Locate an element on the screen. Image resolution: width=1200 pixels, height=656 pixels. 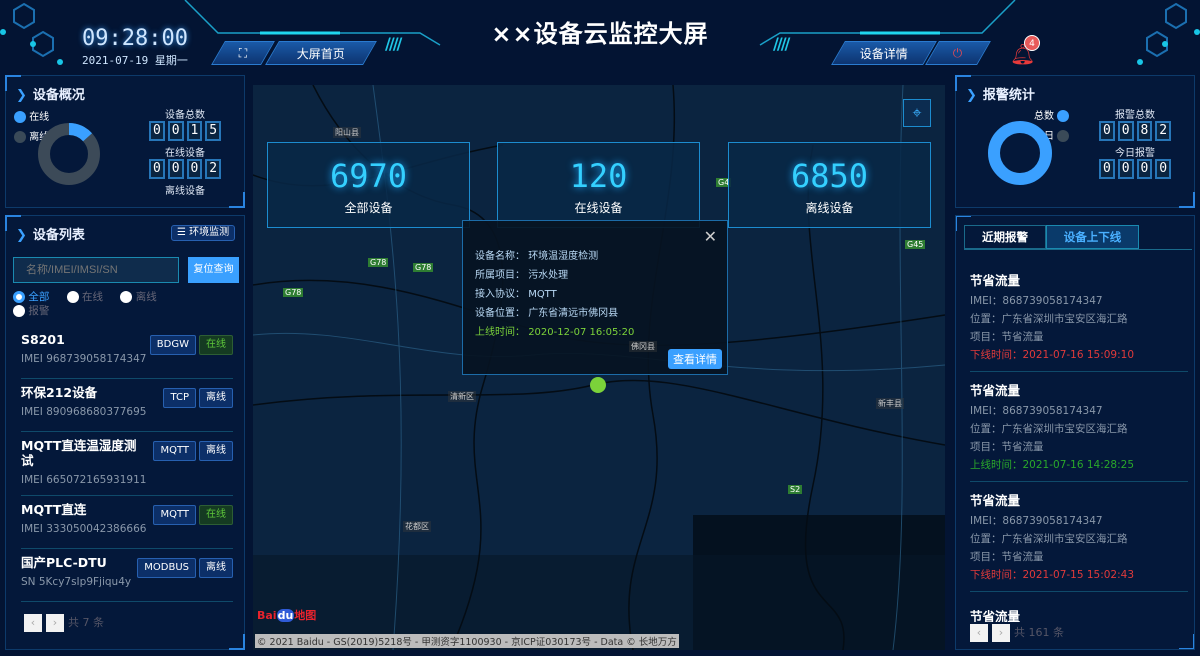
field-label: 接入协议： is located at coordinates (500, 294).